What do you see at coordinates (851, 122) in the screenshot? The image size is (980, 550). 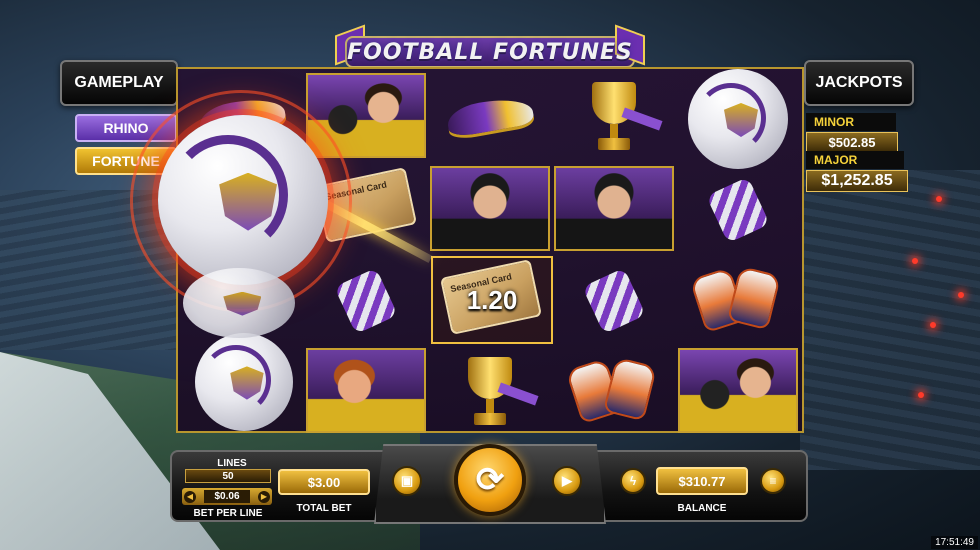 I see `jackpot-minor-label: MINOR` at bounding box center [851, 122].